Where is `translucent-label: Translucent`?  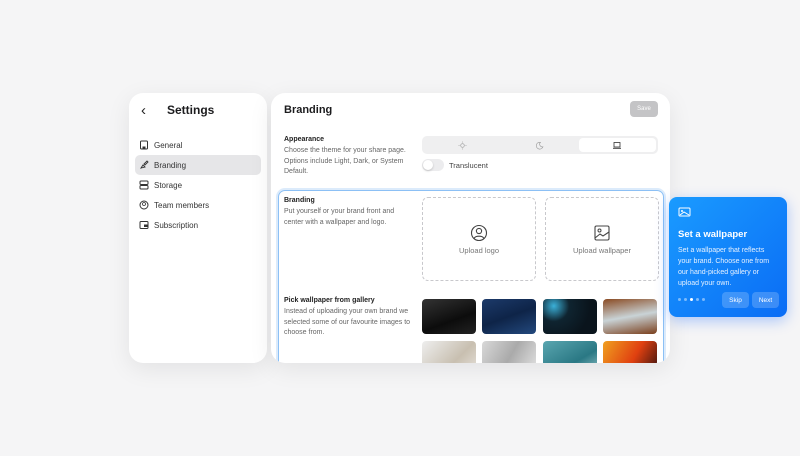
translucent-label: Translucent is located at coordinates (468, 165).